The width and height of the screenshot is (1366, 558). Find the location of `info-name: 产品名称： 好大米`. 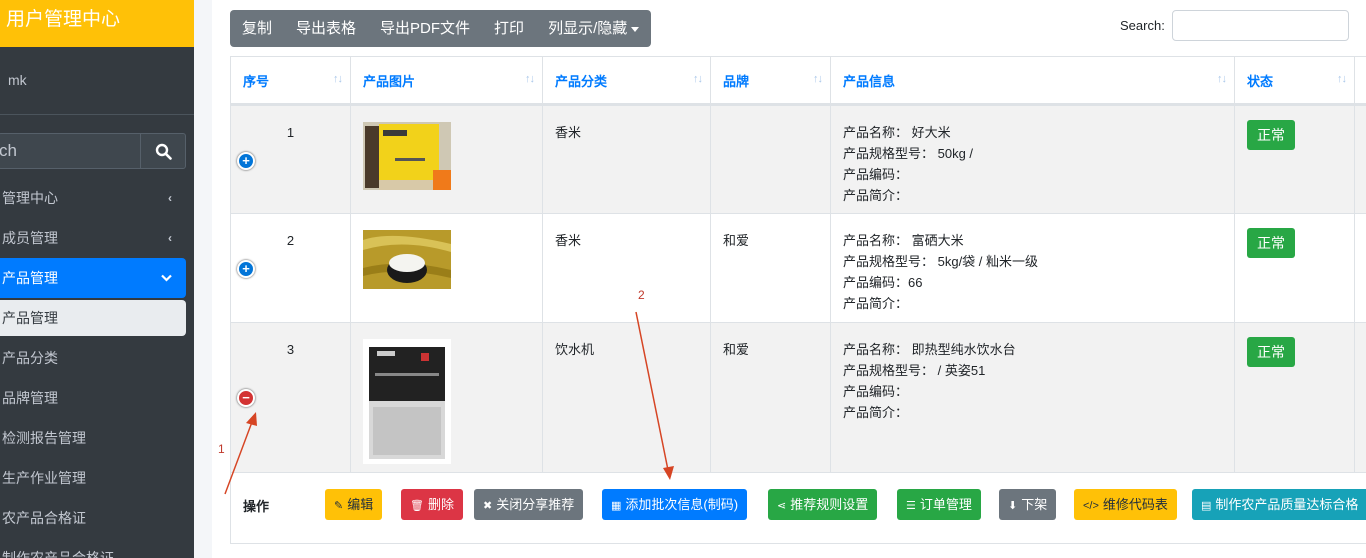

info-name: 产品名称： 好大米 is located at coordinates (897, 132).